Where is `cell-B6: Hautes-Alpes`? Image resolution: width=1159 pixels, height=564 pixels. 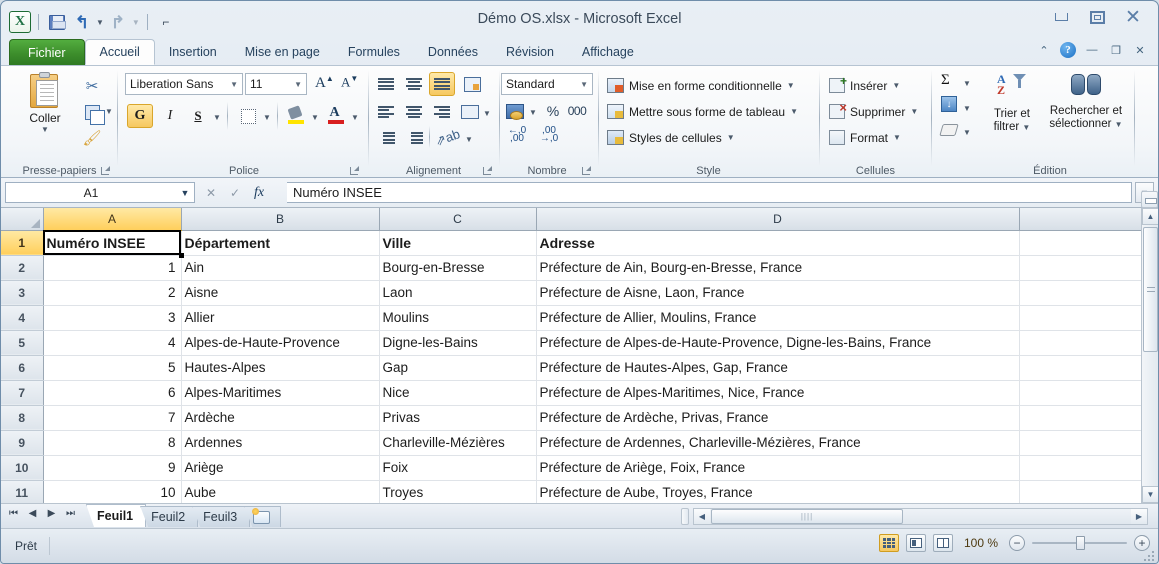 cell-B6: Hautes-Alpes is located at coordinates (280, 368).